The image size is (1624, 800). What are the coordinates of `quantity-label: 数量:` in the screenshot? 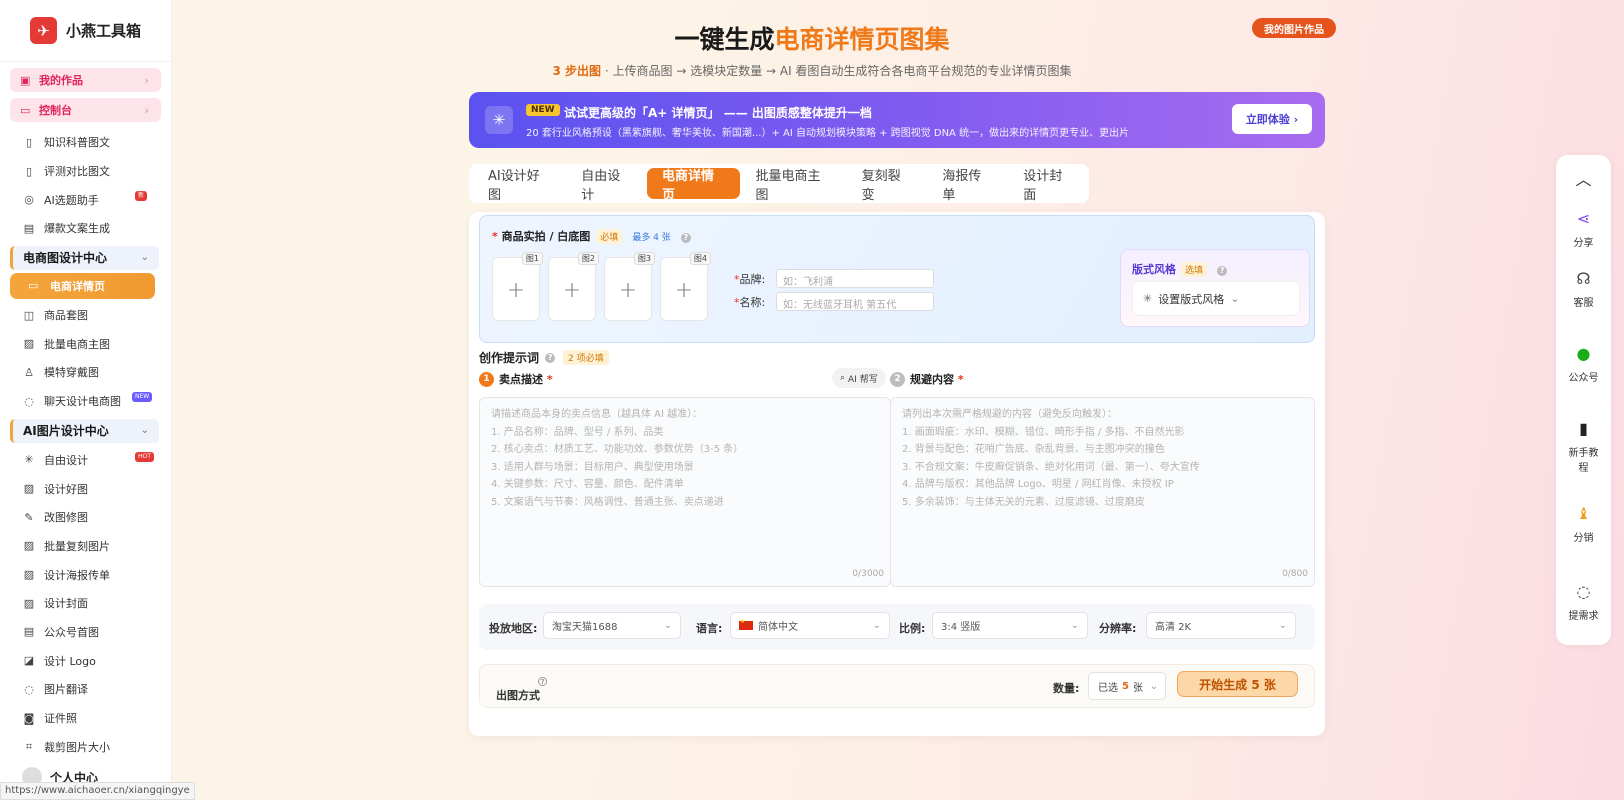 It's located at (1066, 688).